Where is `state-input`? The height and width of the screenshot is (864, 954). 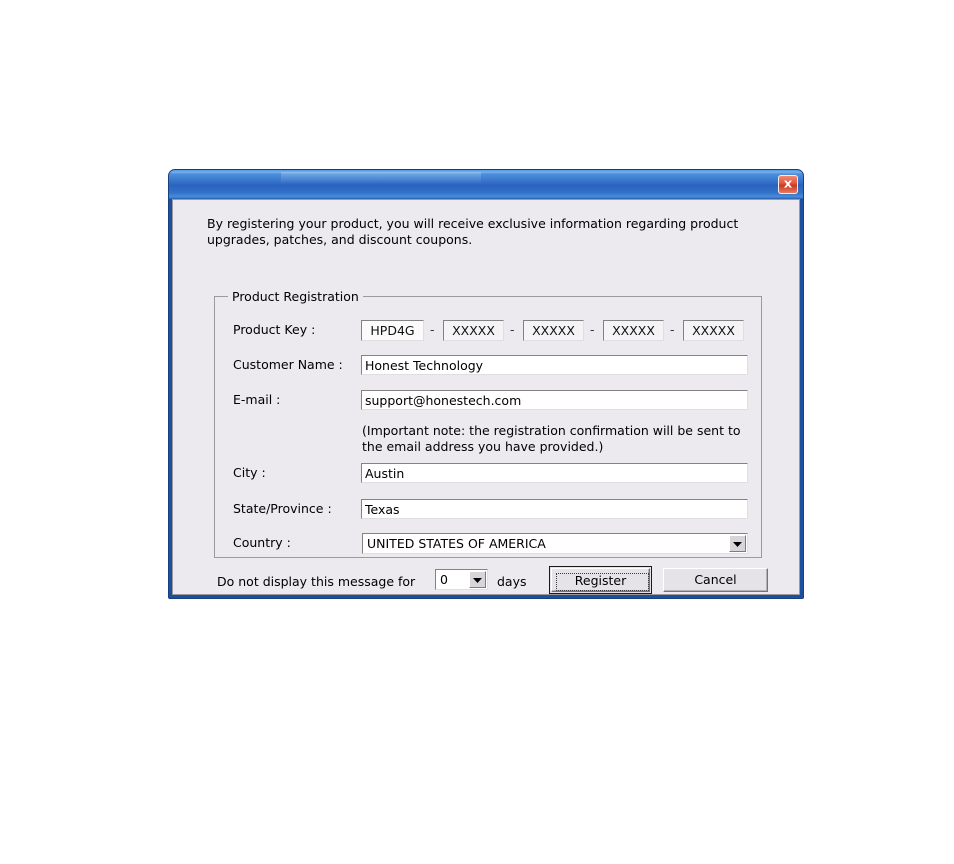 state-input is located at coordinates (554, 509).